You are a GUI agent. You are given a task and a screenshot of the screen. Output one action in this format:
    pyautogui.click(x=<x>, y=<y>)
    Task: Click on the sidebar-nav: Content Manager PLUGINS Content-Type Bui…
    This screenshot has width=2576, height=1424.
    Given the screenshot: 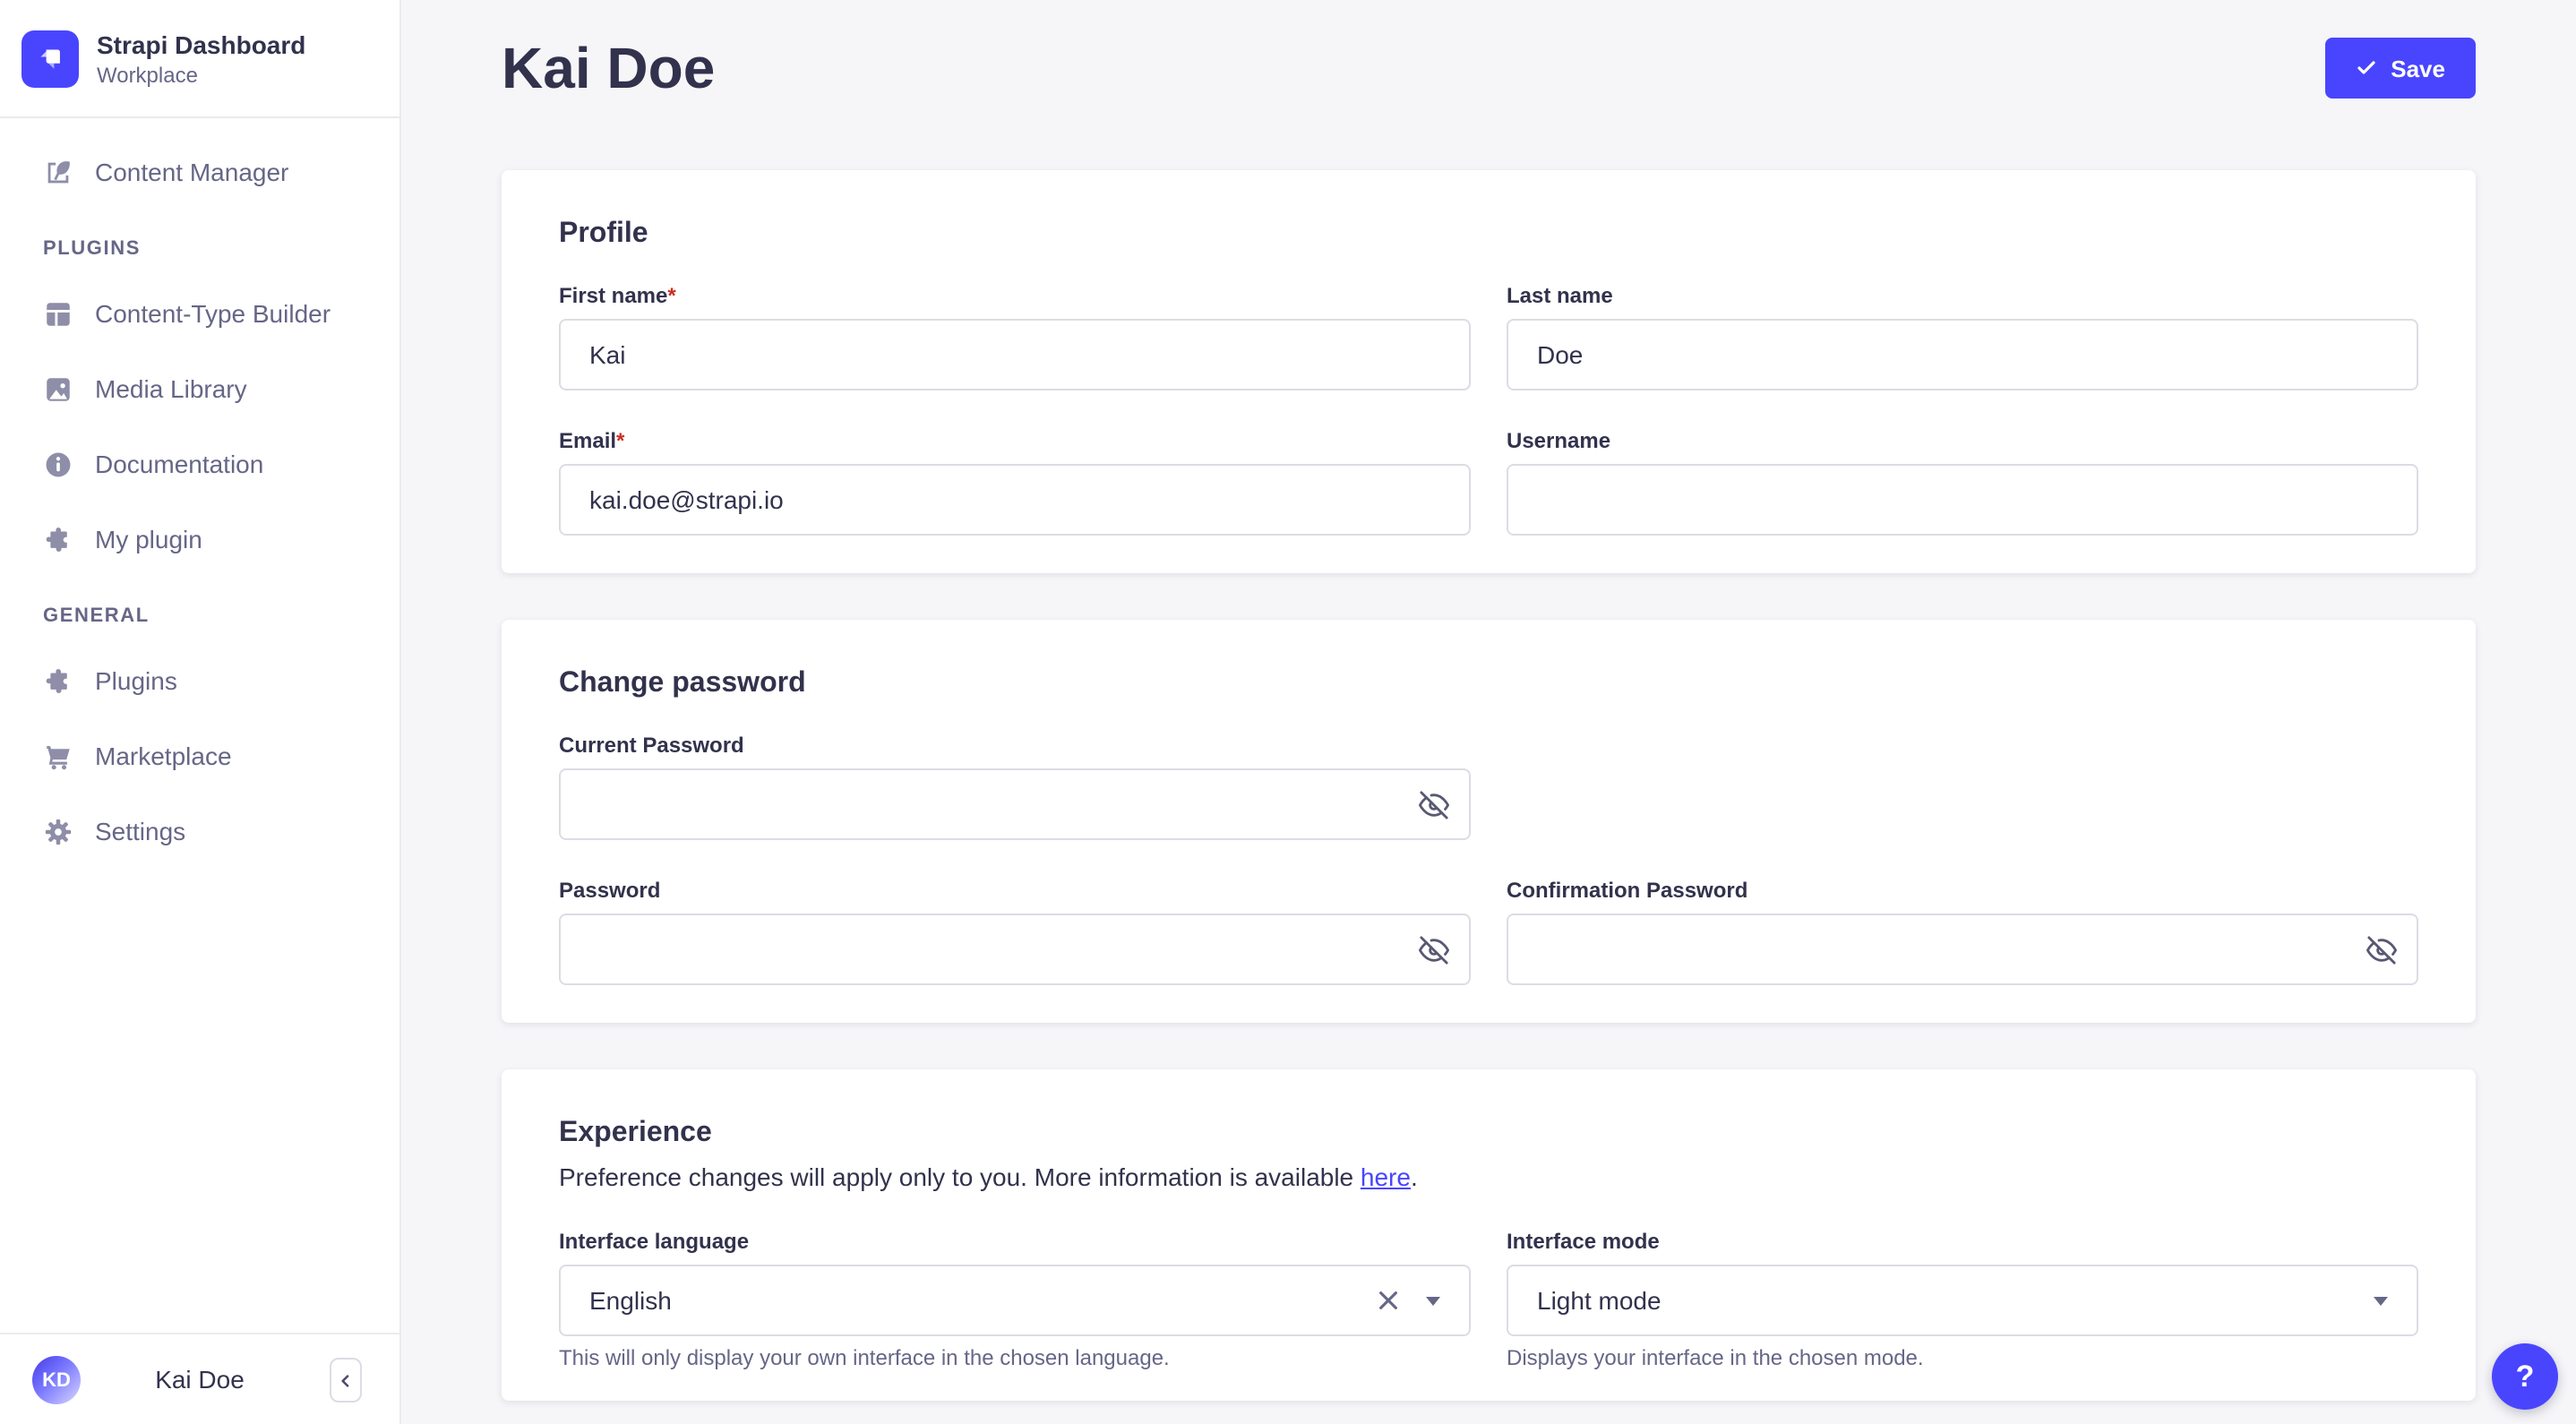 What is the action you would take?
    pyautogui.click(x=199, y=490)
    